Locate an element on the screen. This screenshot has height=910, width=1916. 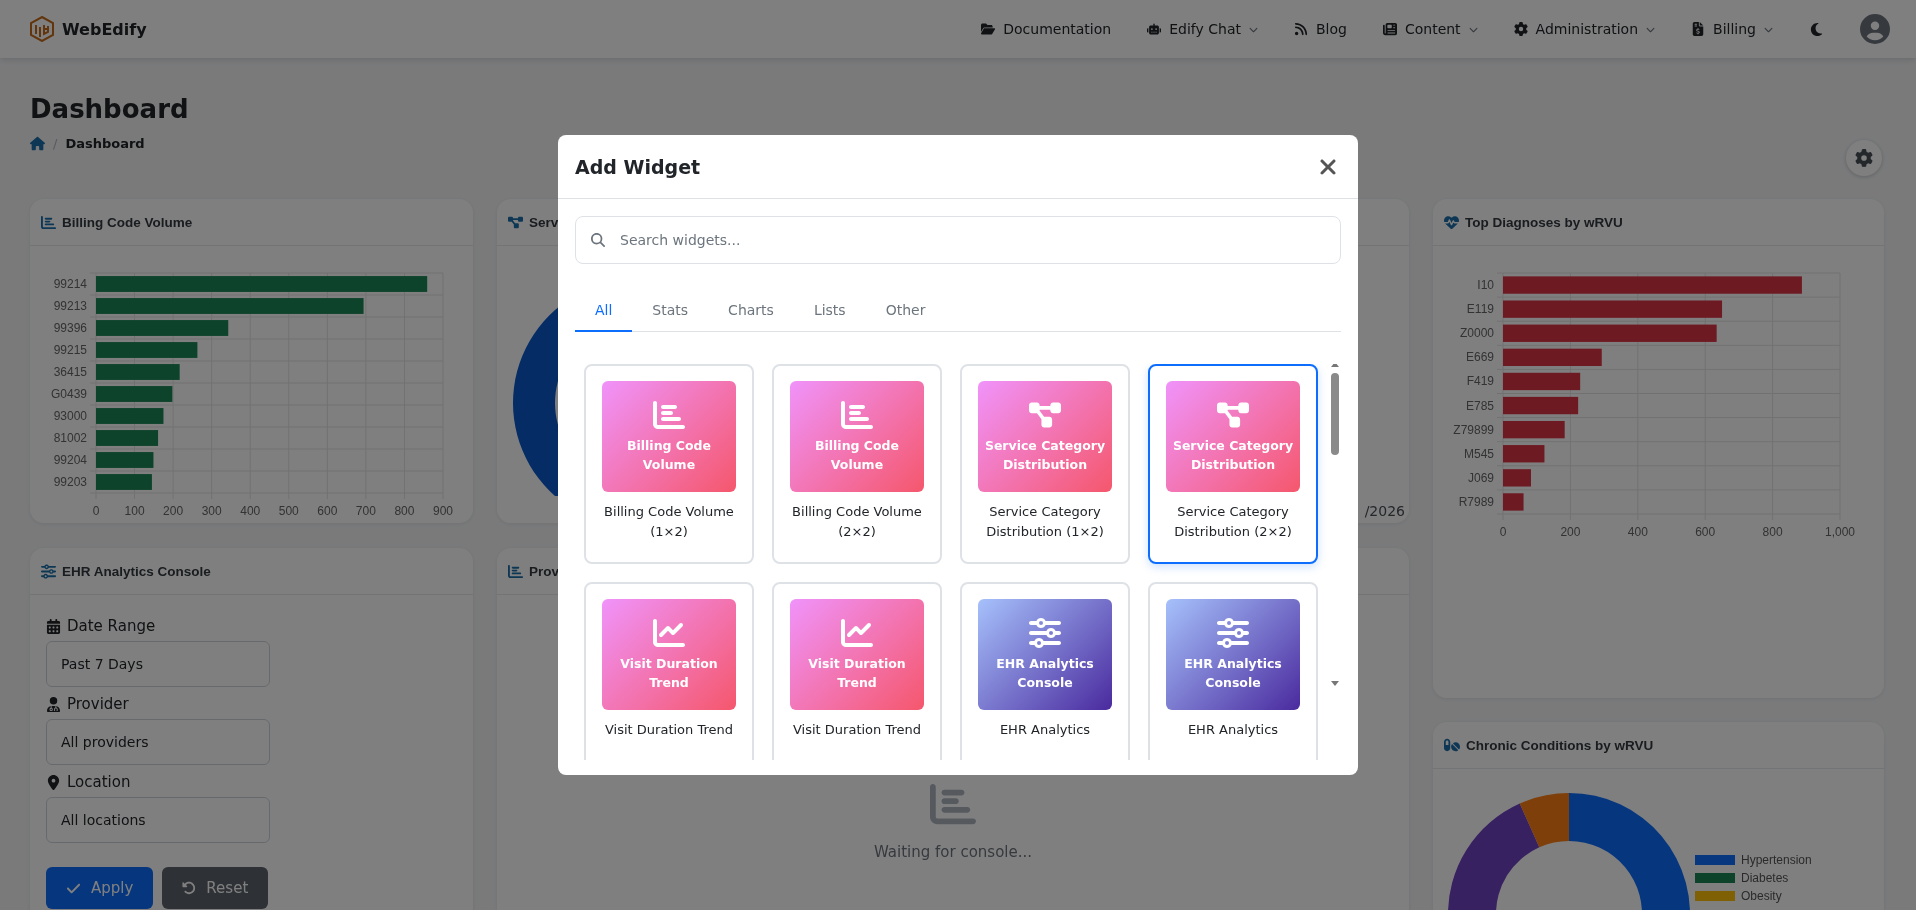
avatar-icon is located at coordinates (1875, 29).